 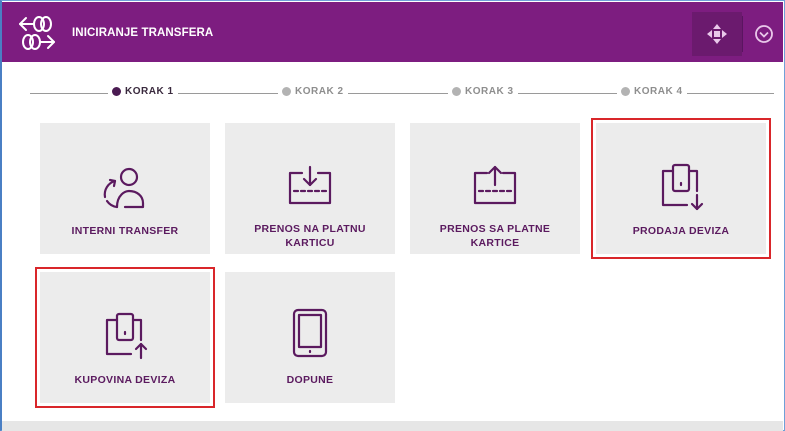 I want to click on step-4: KORAK 4, so click(x=652, y=91).